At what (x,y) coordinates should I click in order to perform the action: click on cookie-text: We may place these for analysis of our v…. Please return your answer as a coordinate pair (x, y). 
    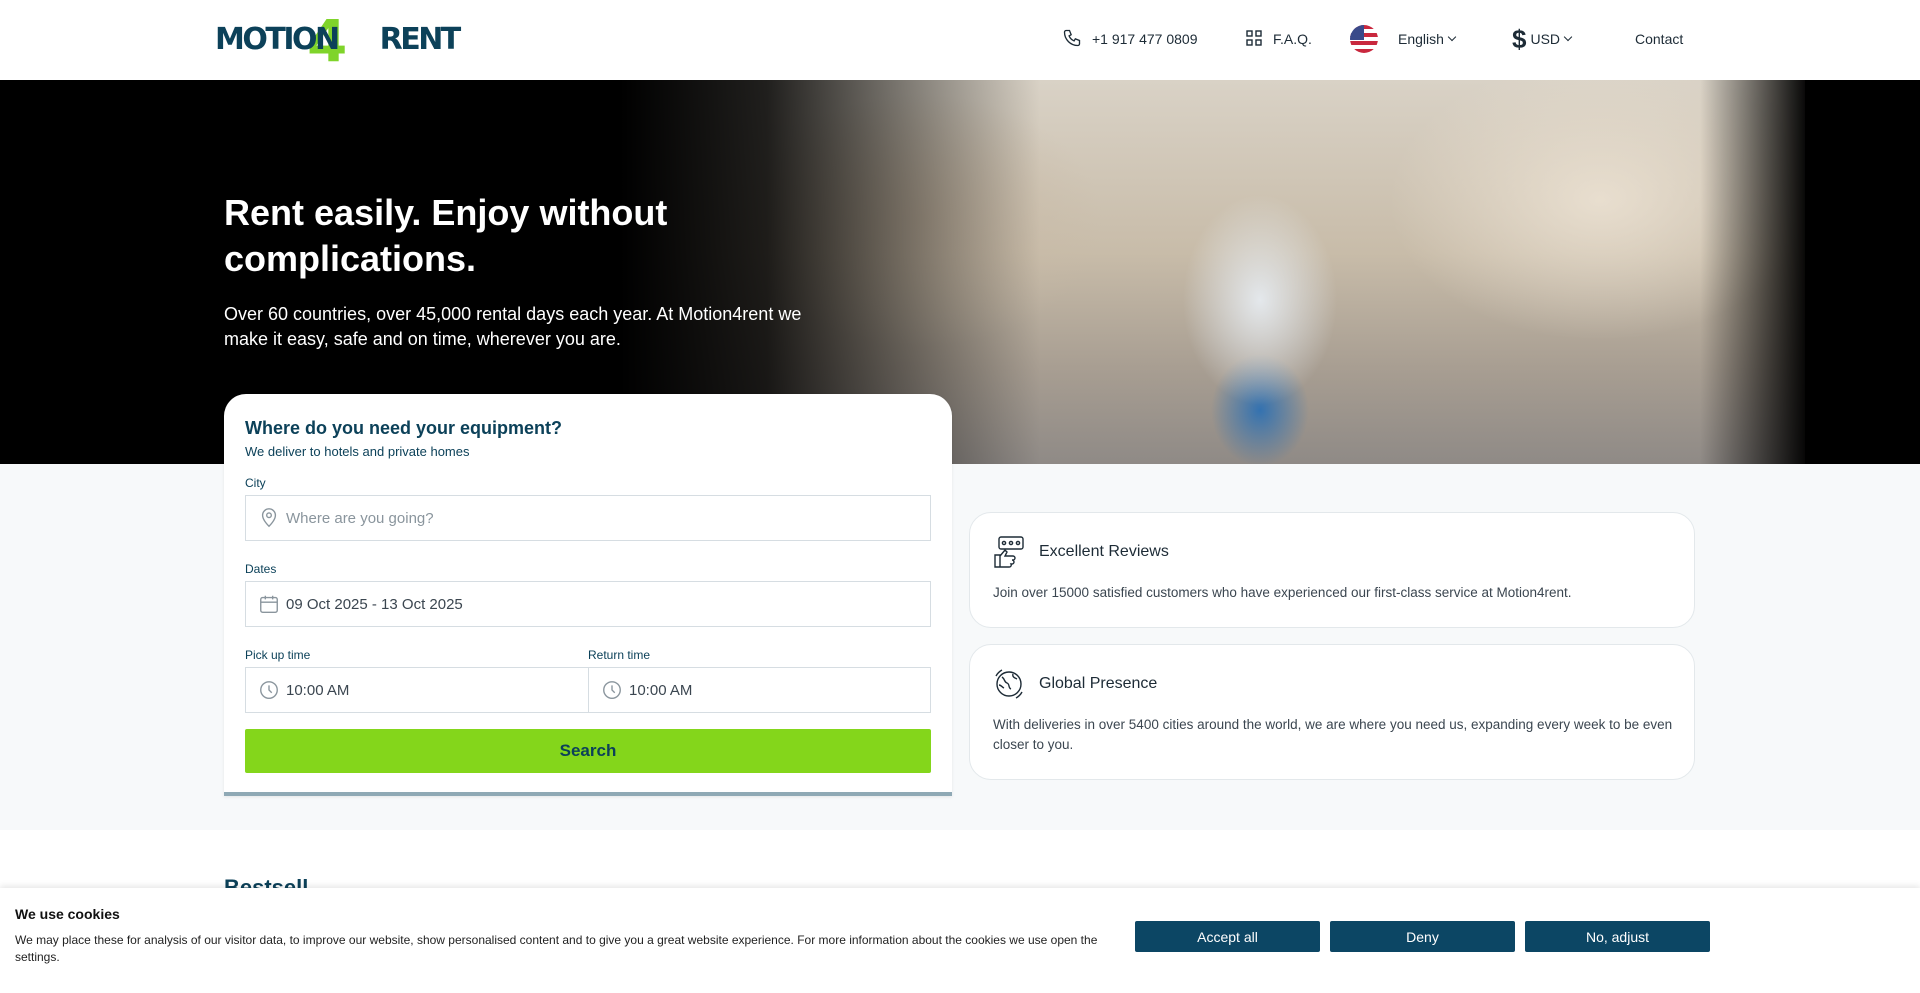
    Looking at the image, I should click on (556, 948).